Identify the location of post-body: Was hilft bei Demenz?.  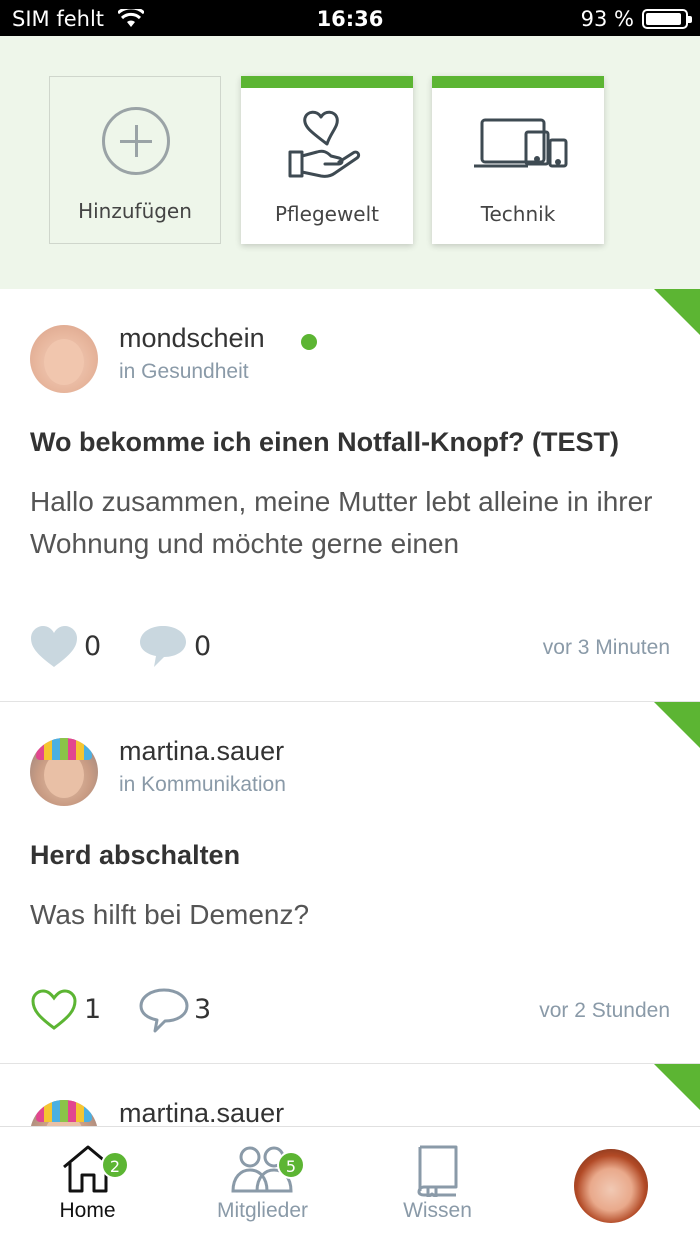
(170, 914).